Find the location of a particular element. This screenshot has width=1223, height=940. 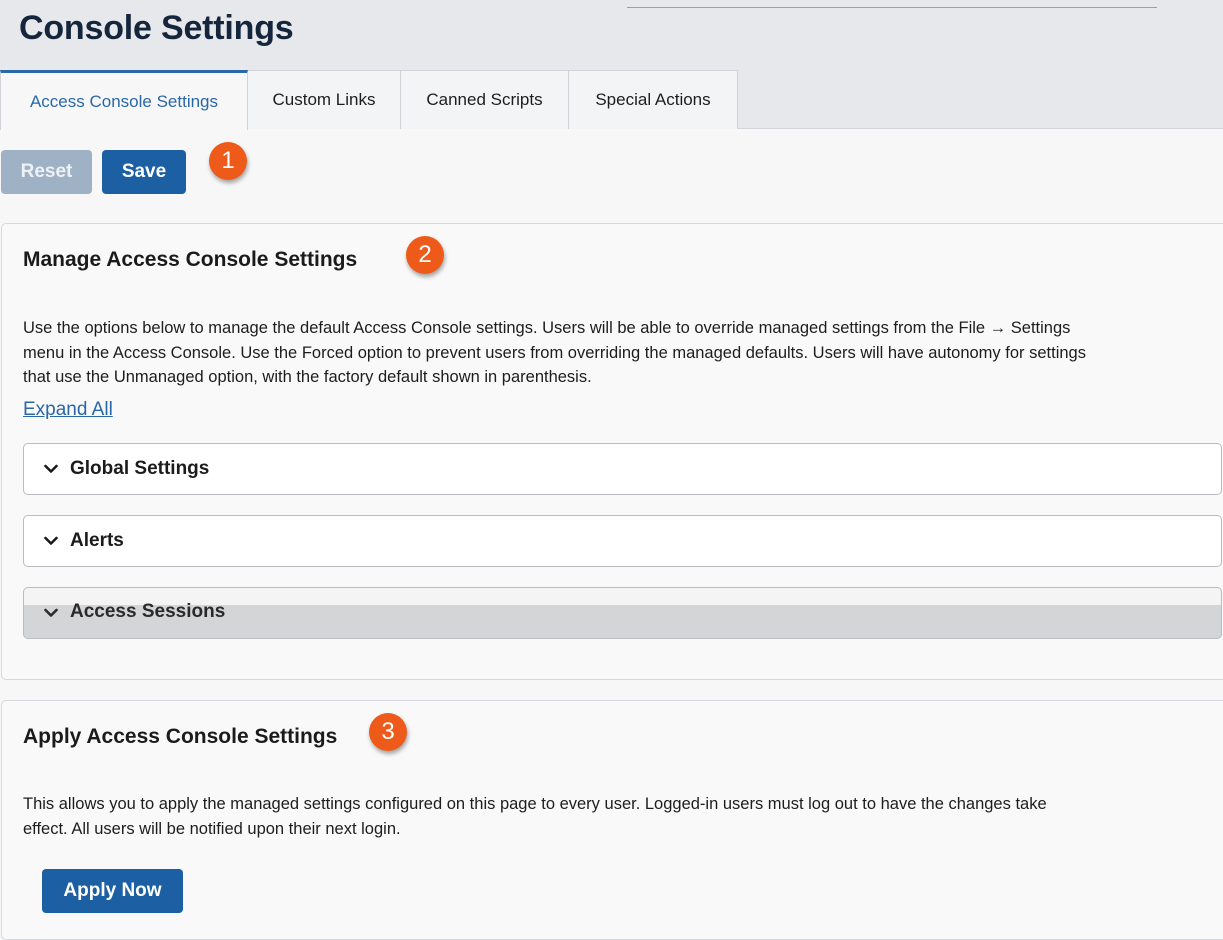

callout-badge-2: 2 is located at coordinates (425, 255).